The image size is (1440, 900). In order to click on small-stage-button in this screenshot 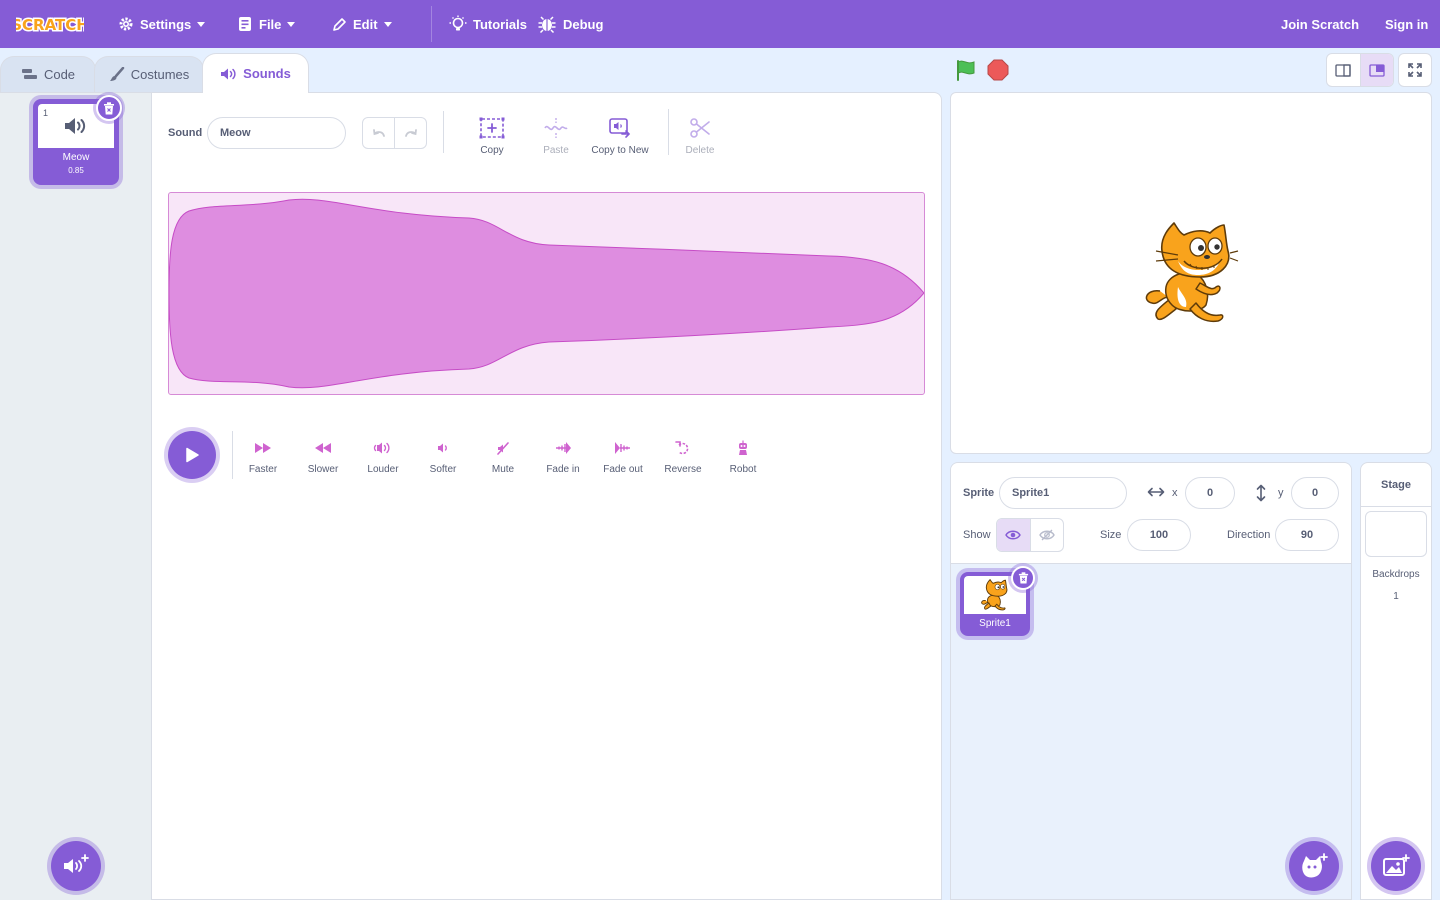, I will do `click(1343, 70)`.